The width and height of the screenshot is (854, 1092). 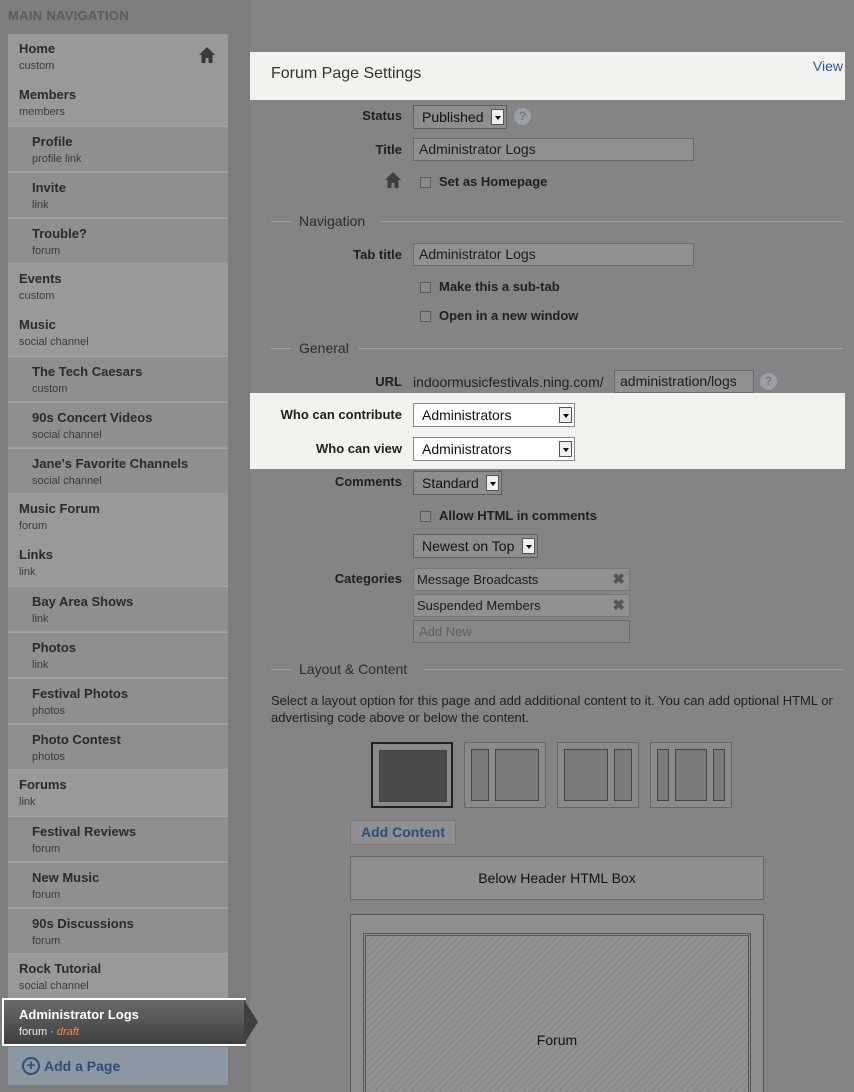 What do you see at coordinates (118, 655) in the screenshot?
I see `nav-item-photos: Photos link` at bounding box center [118, 655].